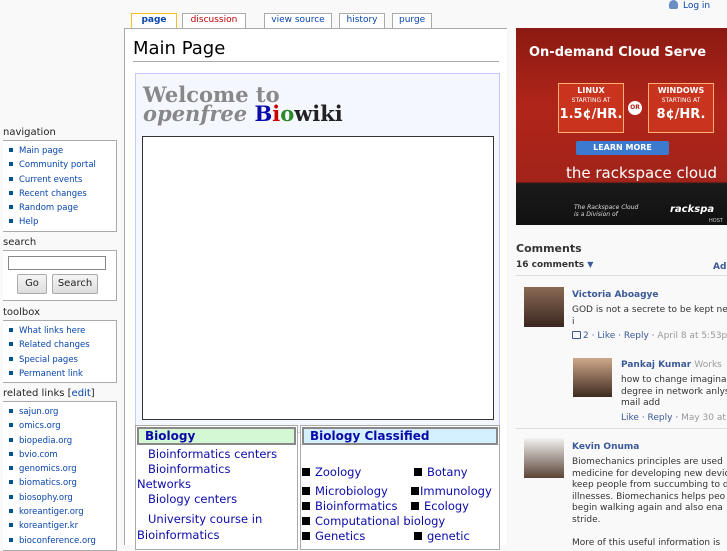 The height and width of the screenshot is (551, 727). Describe the element at coordinates (62, 194) in the screenshot. I see `nav-recent-changes: Recent changes` at that location.